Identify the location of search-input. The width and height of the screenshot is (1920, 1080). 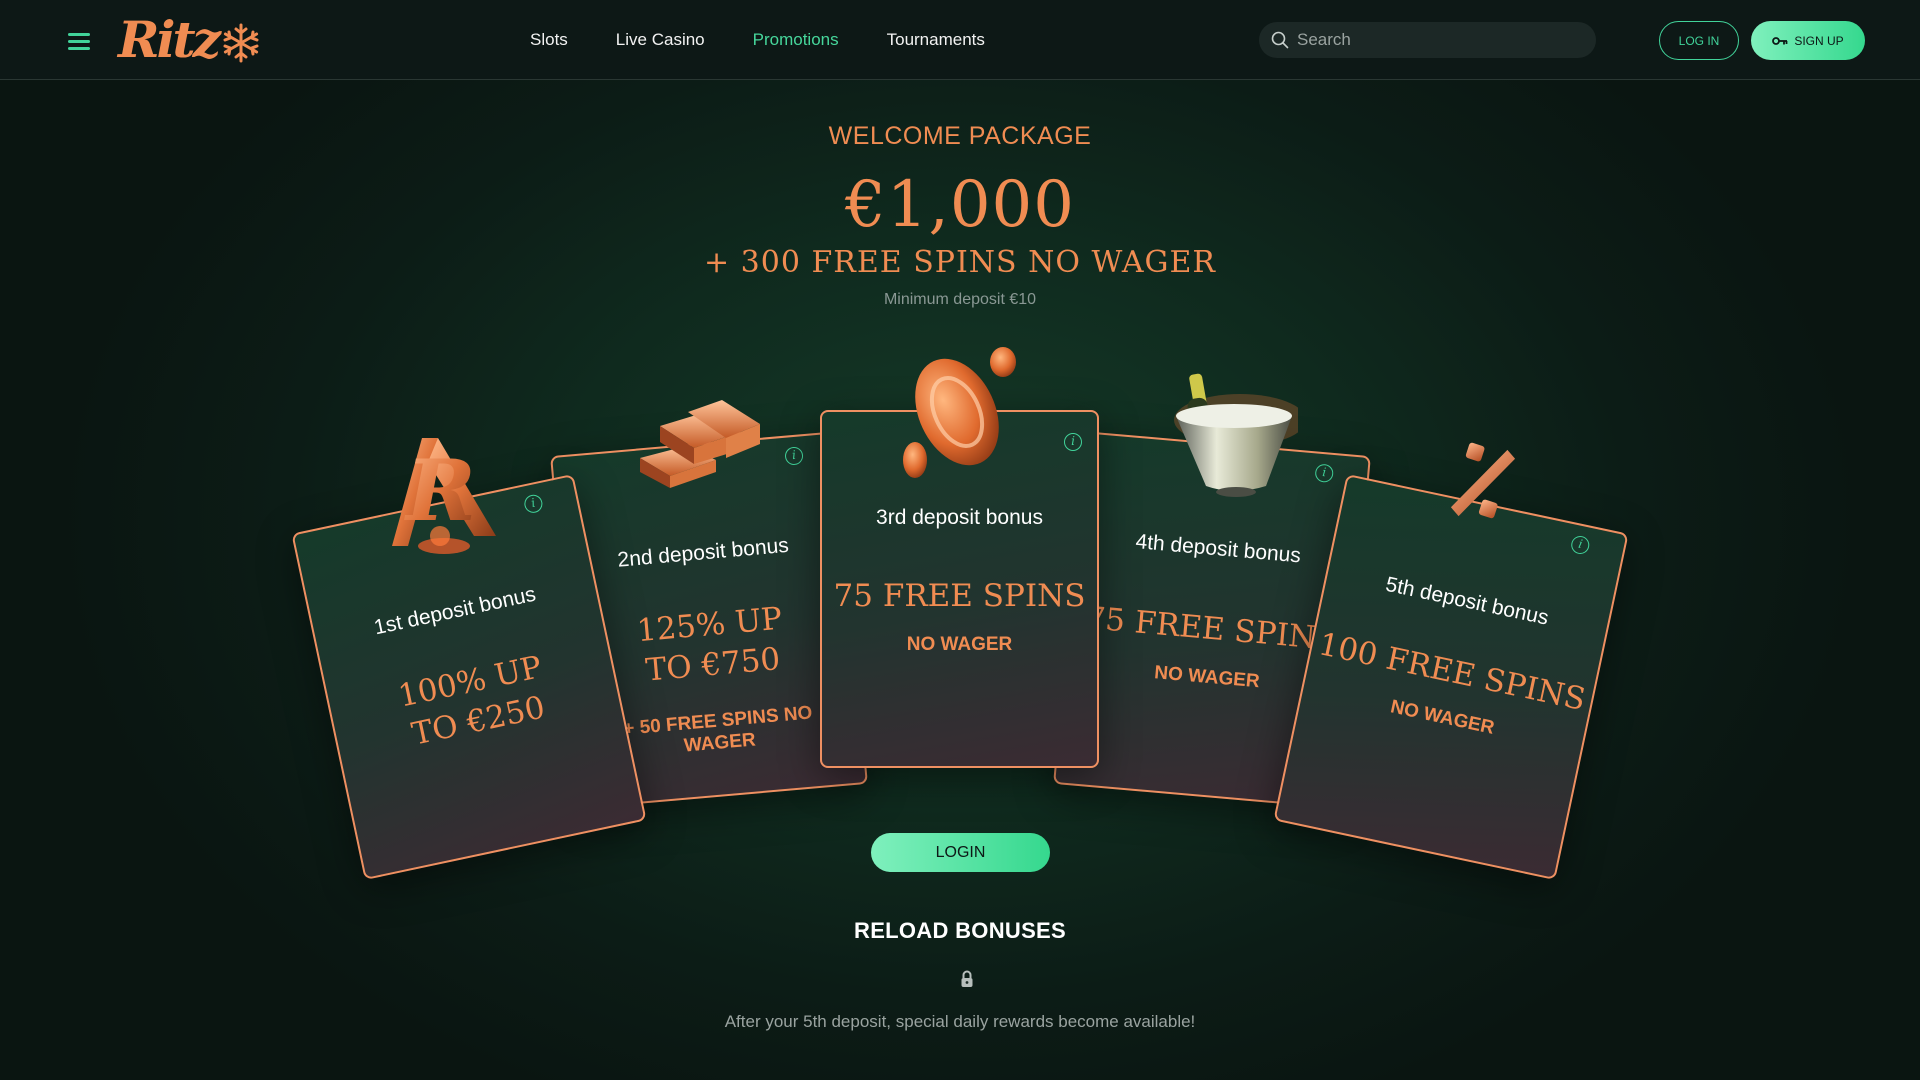
(1437, 40).